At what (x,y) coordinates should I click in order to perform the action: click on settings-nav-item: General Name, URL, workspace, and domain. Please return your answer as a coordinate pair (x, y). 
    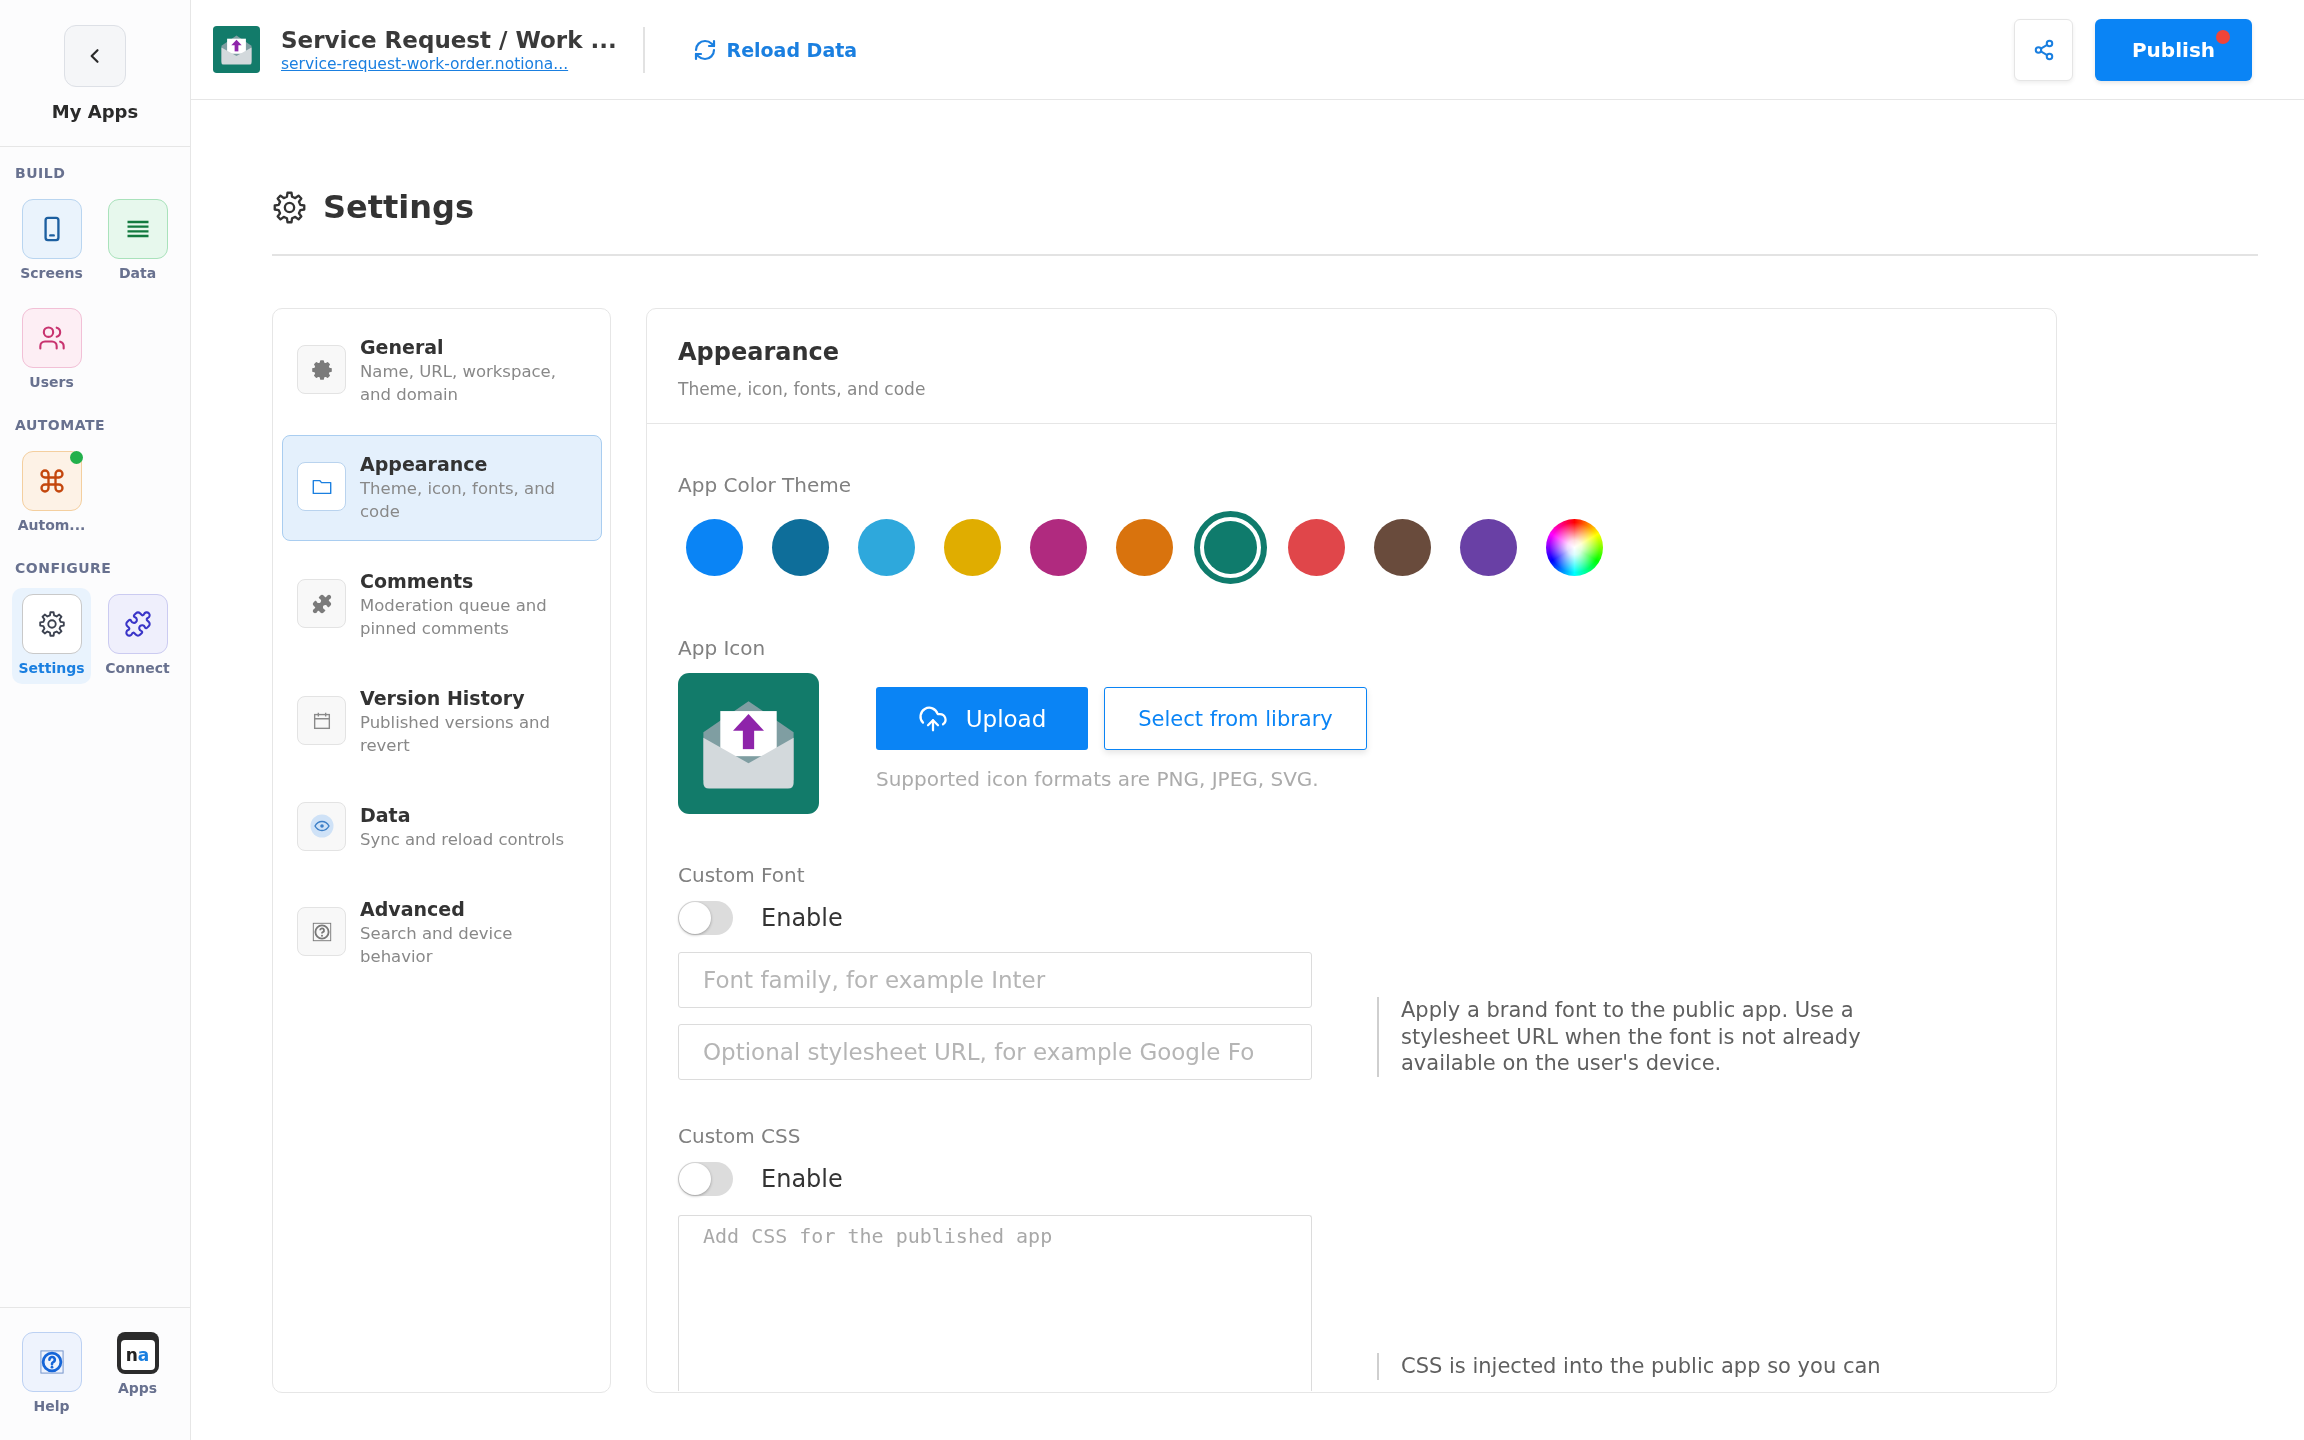
    Looking at the image, I should click on (441, 370).